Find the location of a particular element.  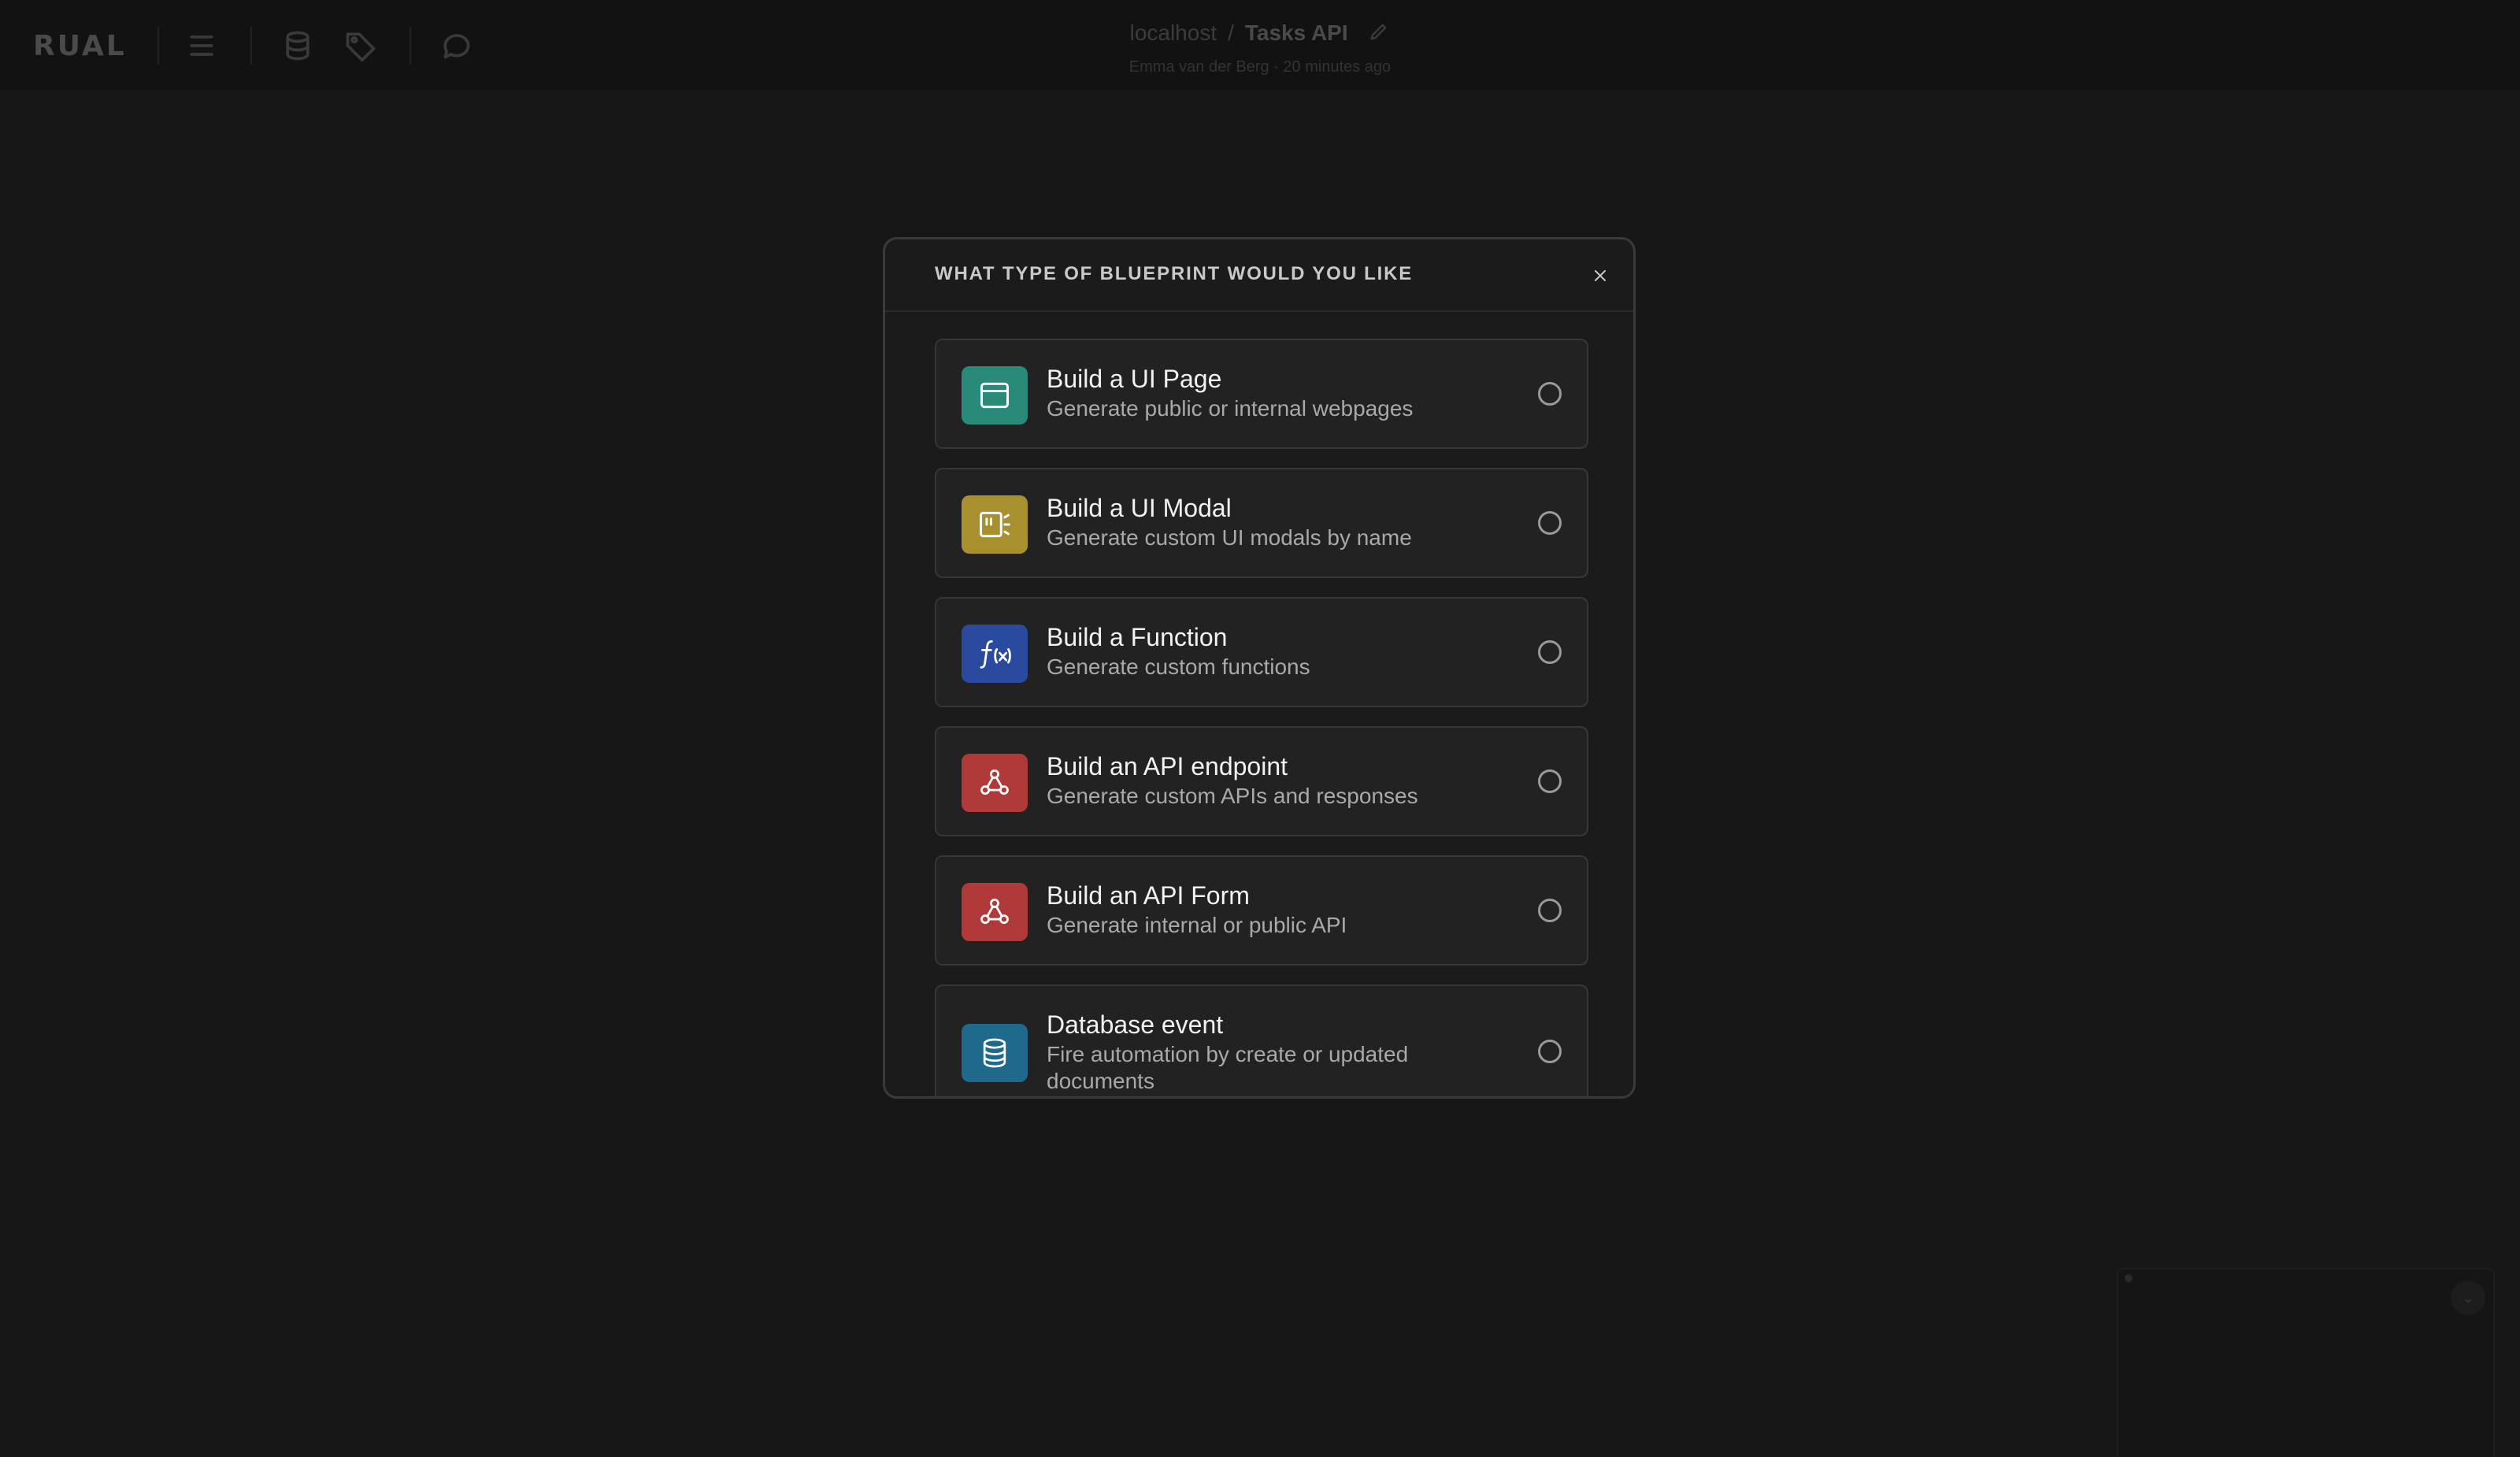

modal-header: WHAT TYPE OF BLUEPRINT WOULD YOU LIKE is located at coordinates (1259, 275).